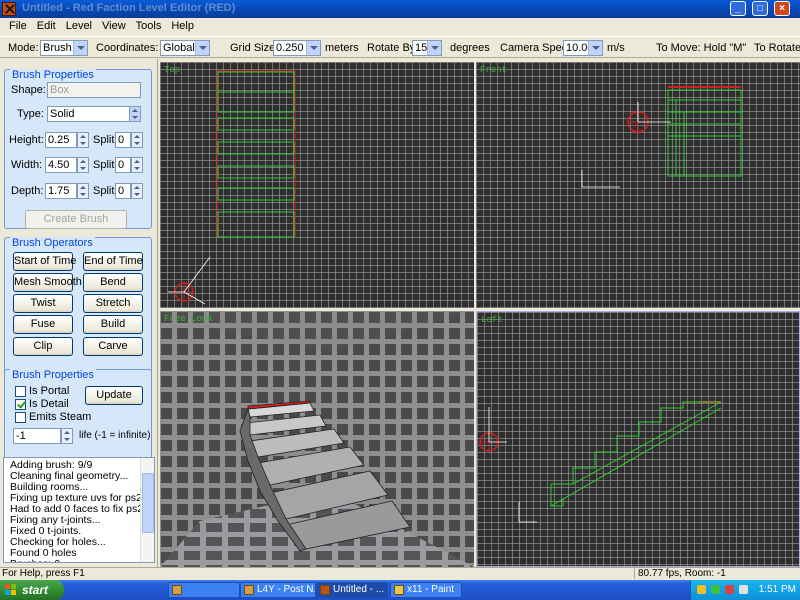  What do you see at coordinates (114, 395) in the screenshot?
I see `update-button: Update` at bounding box center [114, 395].